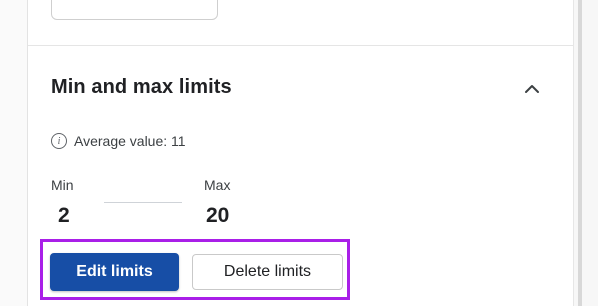  What do you see at coordinates (143, 202) in the screenshot?
I see `range-connector` at bounding box center [143, 202].